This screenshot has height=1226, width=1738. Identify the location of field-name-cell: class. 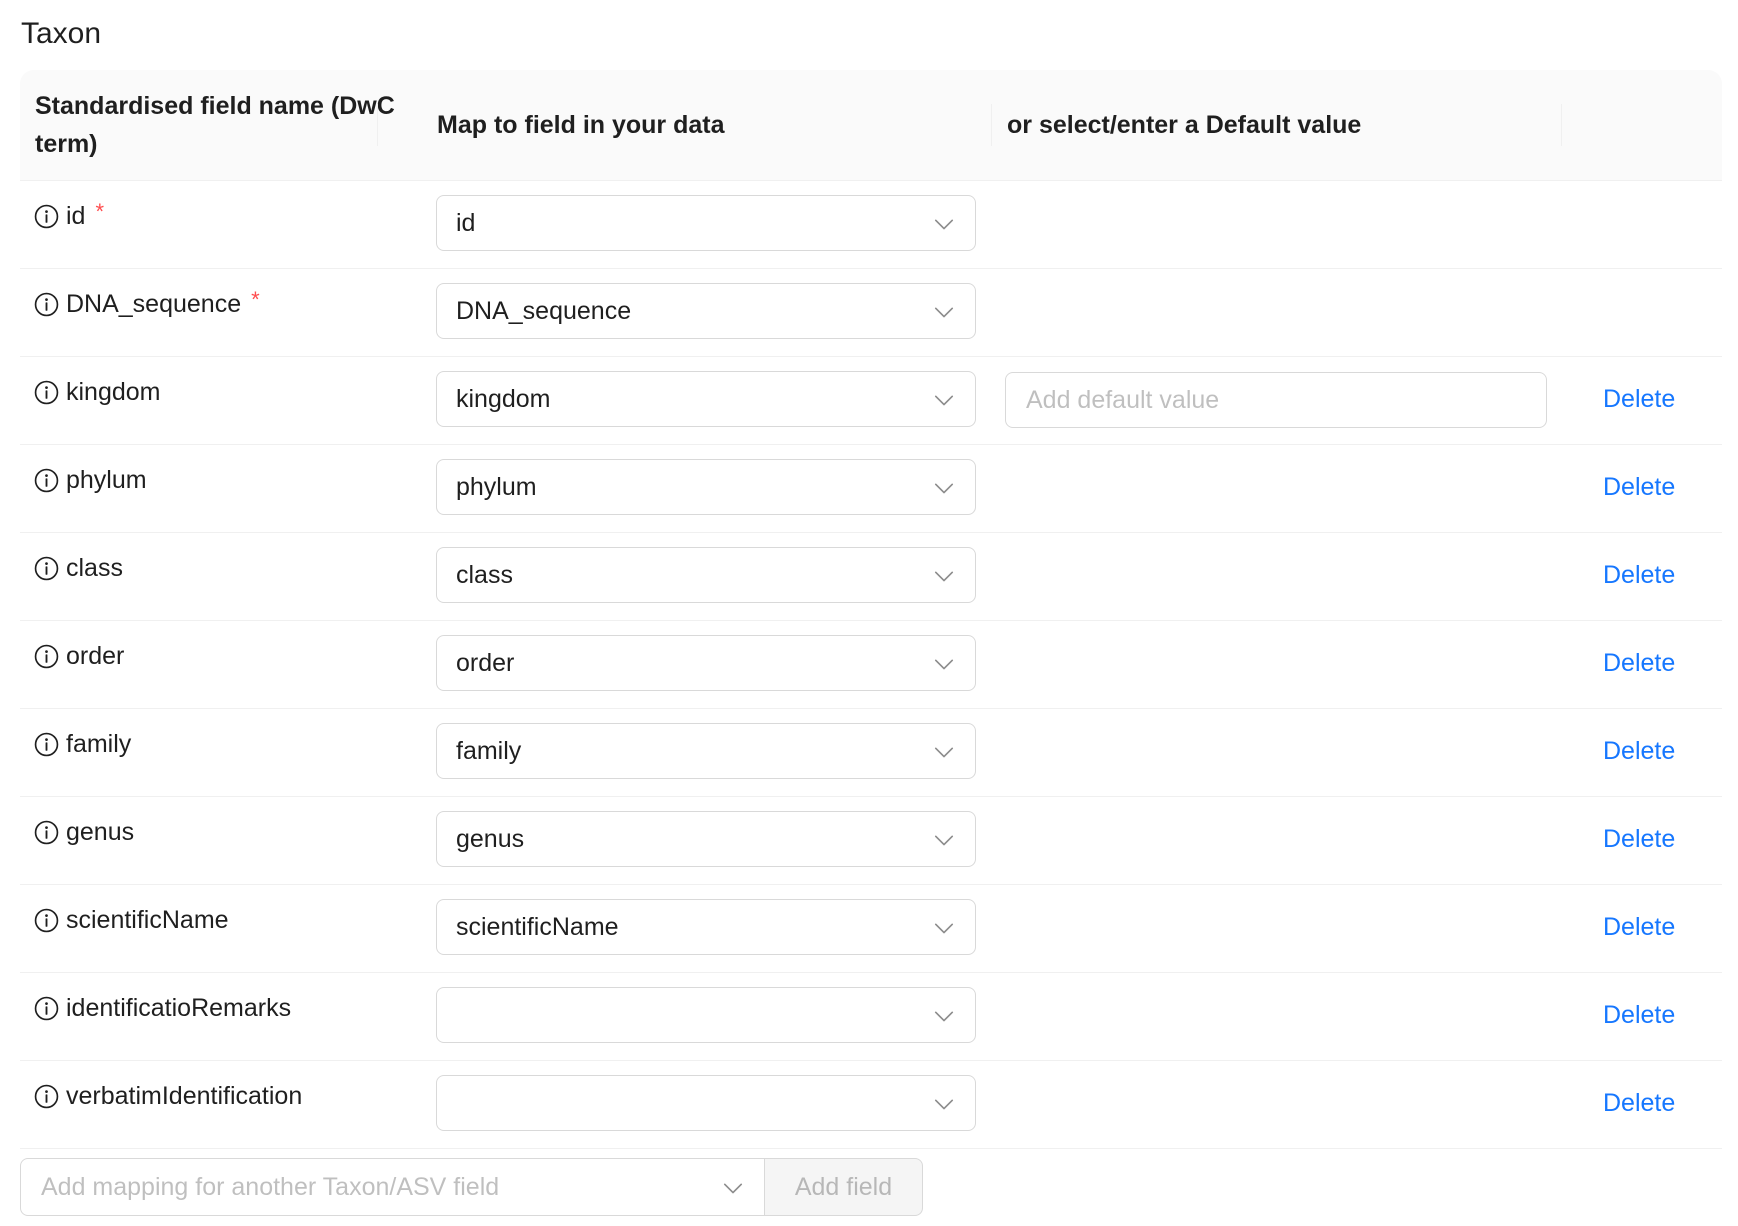
(78, 568).